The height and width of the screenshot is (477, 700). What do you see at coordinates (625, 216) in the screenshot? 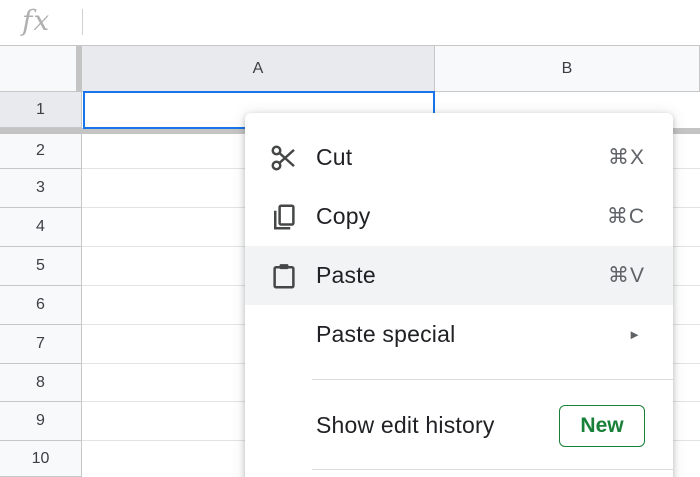
I see `menu-item-shortcut: ⌘C` at bounding box center [625, 216].